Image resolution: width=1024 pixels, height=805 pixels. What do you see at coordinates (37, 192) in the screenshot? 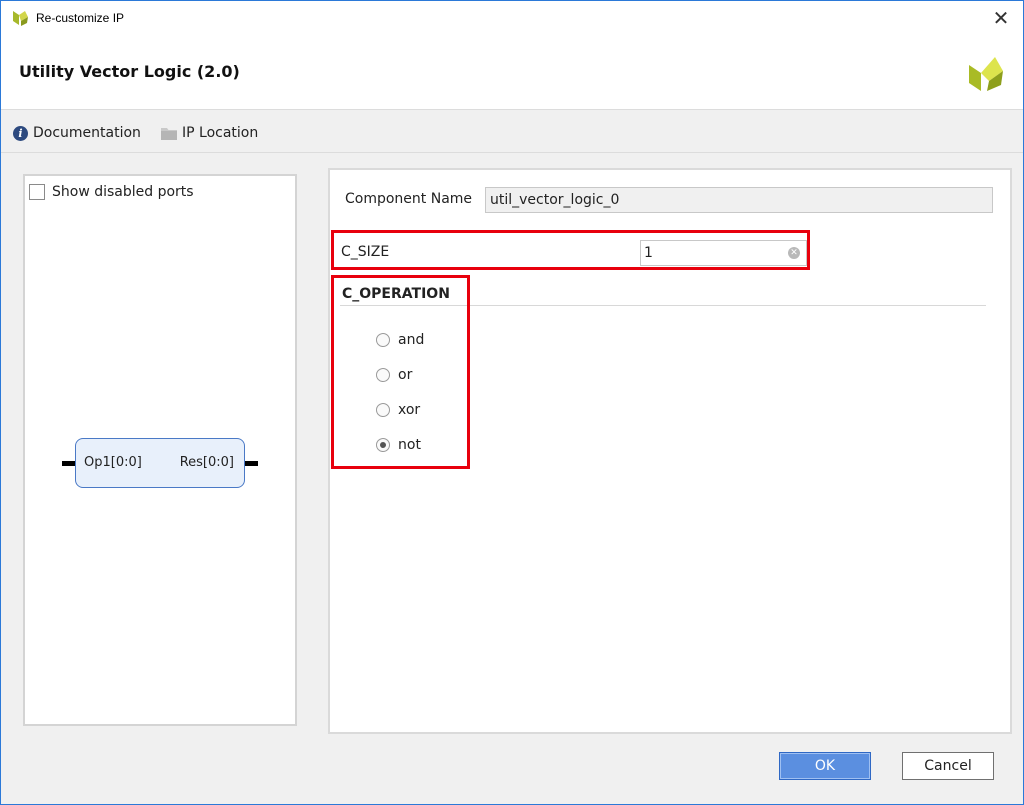
I see `checkbox-box` at bounding box center [37, 192].